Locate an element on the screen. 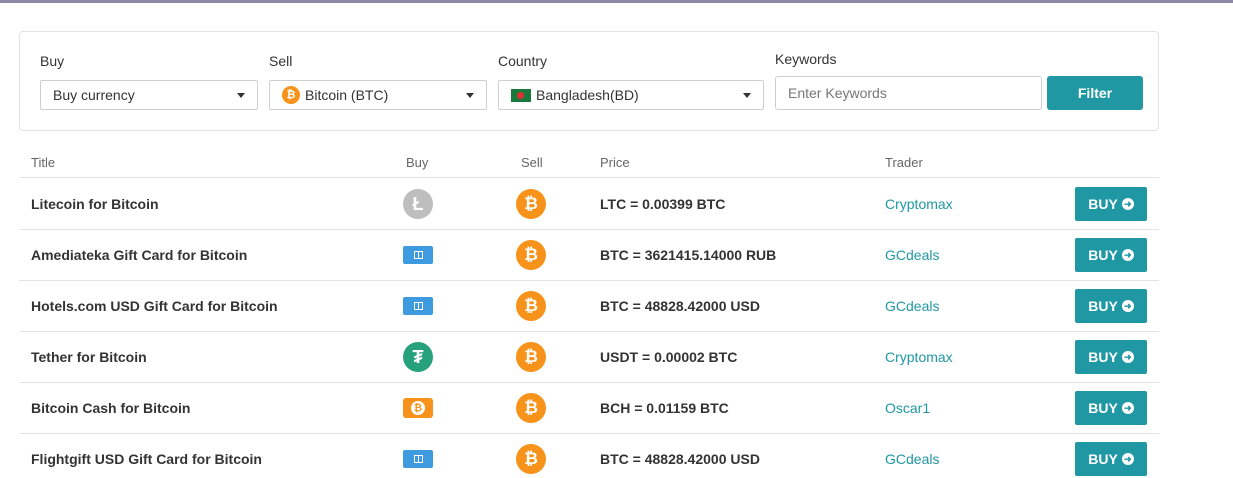 The image size is (1233, 478). header-title: Title is located at coordinates (43, 162).